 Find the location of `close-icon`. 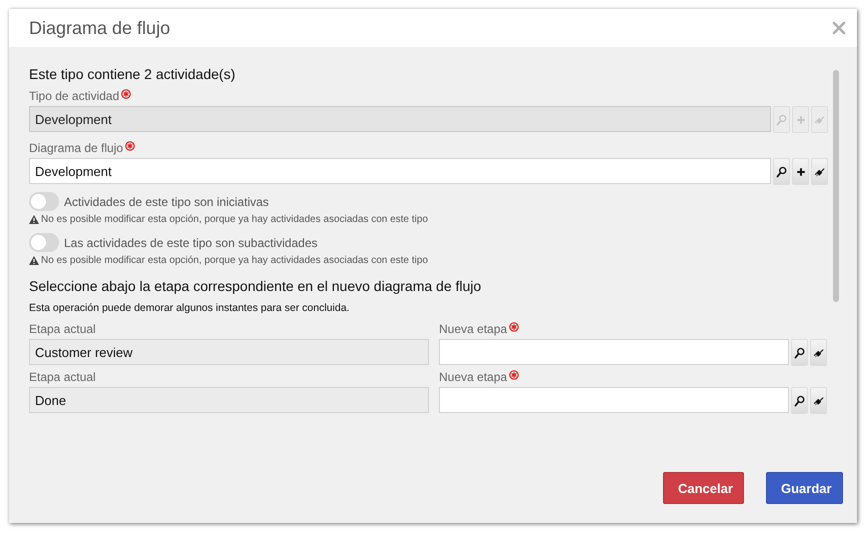

close-icon is located at coordinates (839, 28).